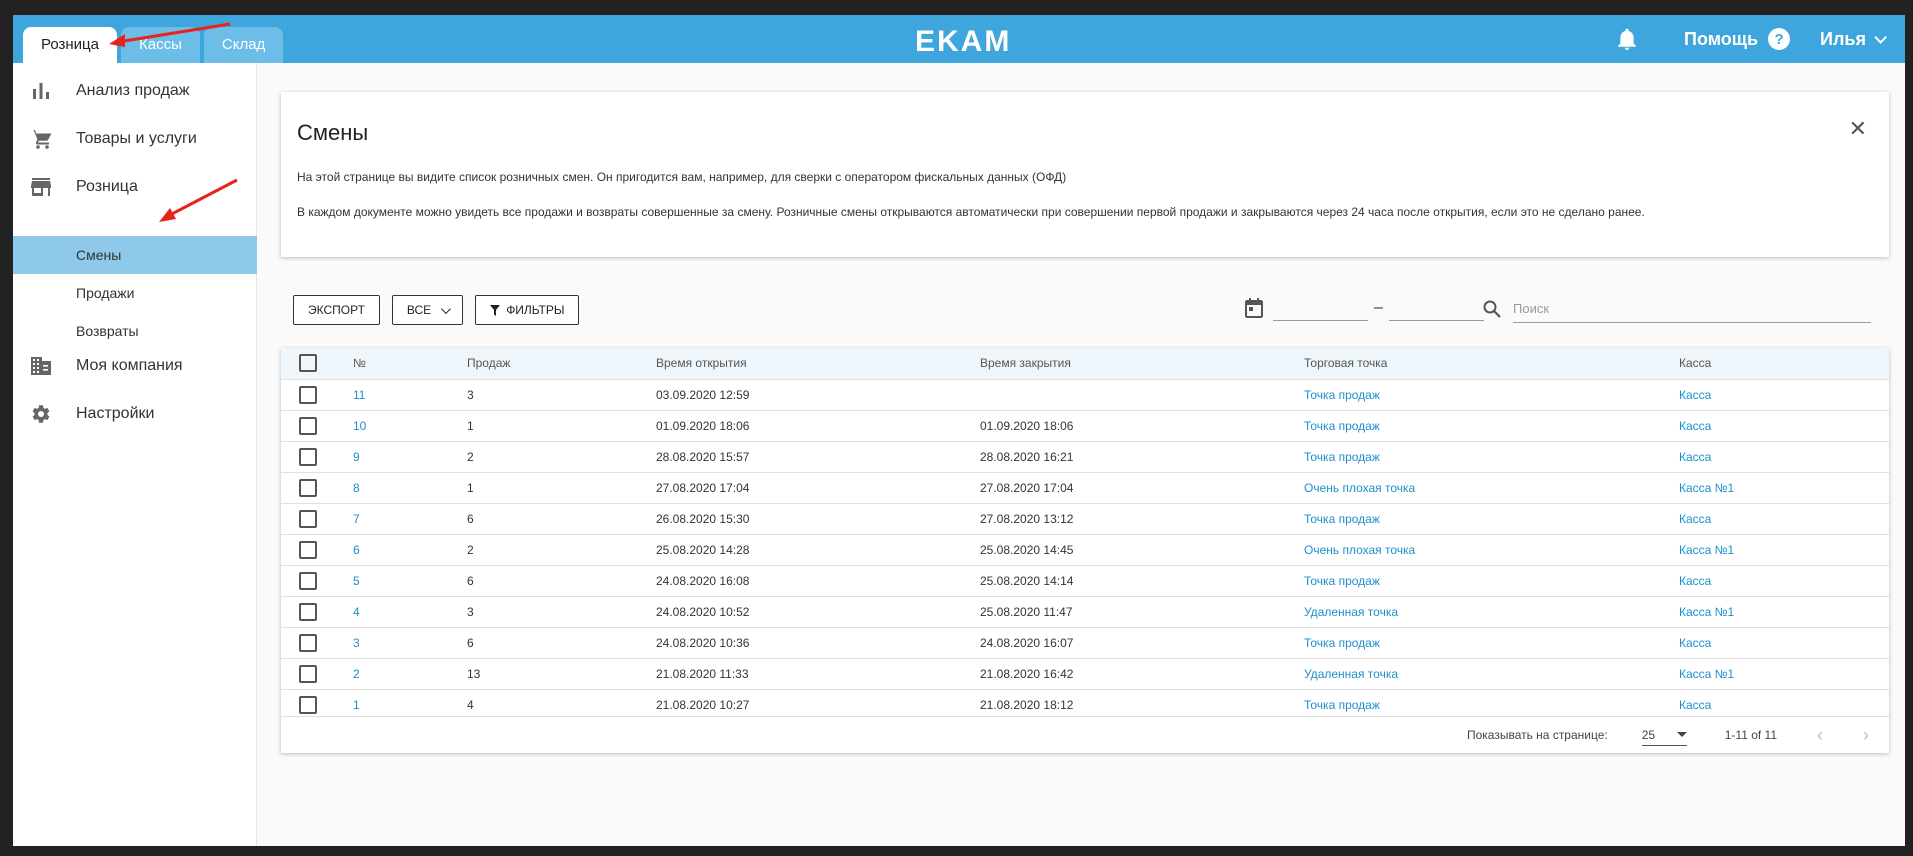 The width and height of the screenshot is (1913, 856). I want to click on close-icon: ✕, so click(1858, 129).